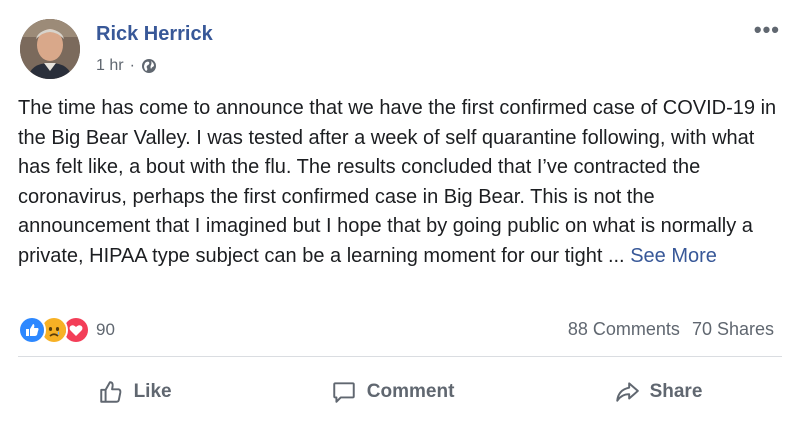 The width and height of the screenshot is (800, 429). What do you see at coordinates (733, 329) in the screenshot?
I see `shares-count: 70 Shares` at bounding box center [733, 329].